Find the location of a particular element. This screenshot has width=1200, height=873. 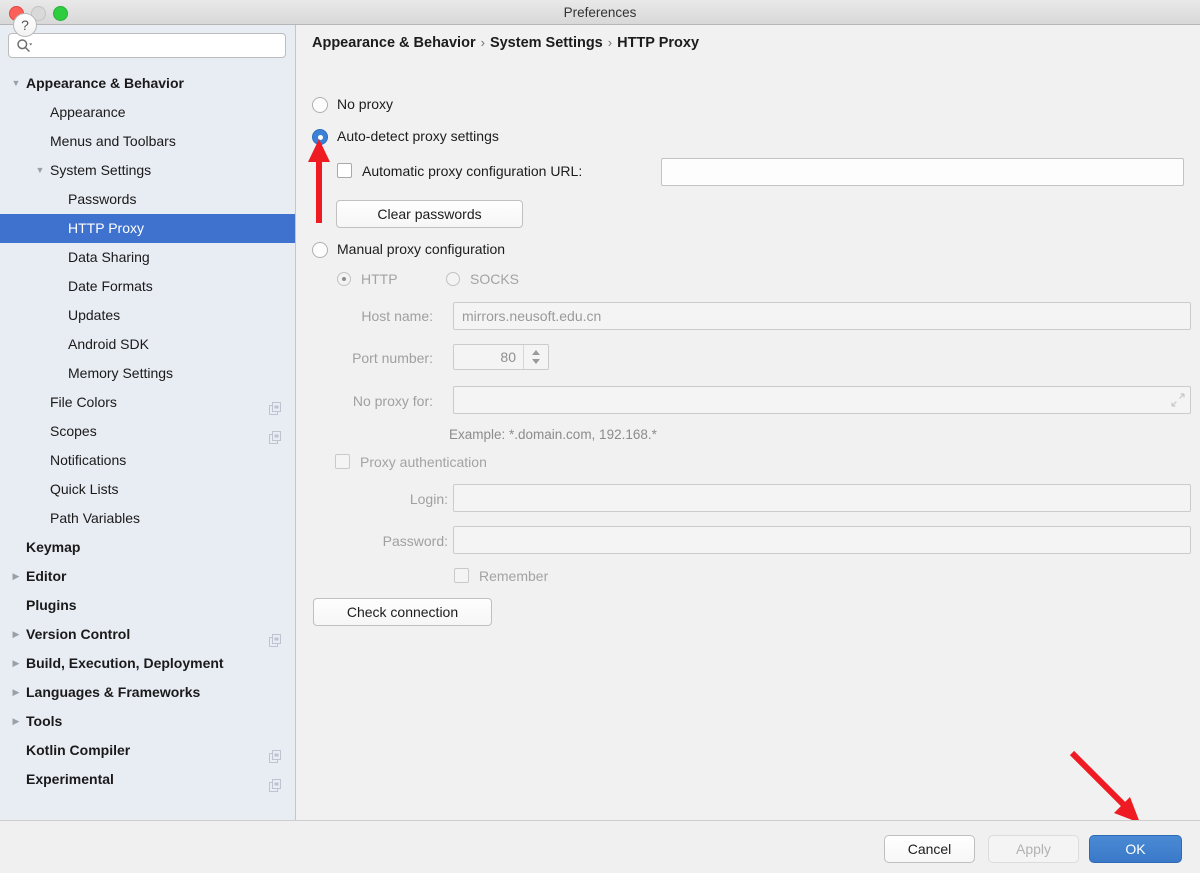

sidebar-item-editor: ▶ Editor is located at coordinates (147, 576).